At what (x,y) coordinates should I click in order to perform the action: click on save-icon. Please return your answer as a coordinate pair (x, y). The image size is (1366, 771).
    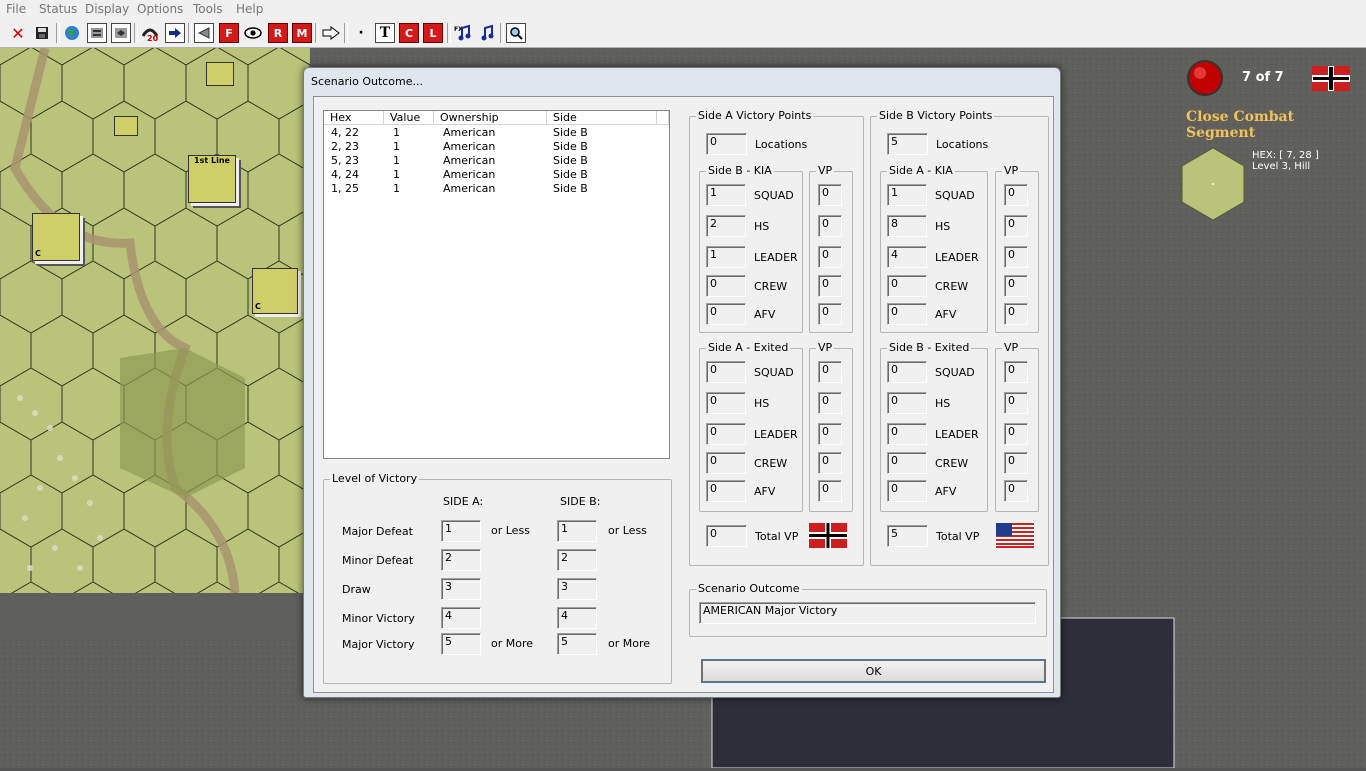
    Looking at the image, I should click on (42, 33).